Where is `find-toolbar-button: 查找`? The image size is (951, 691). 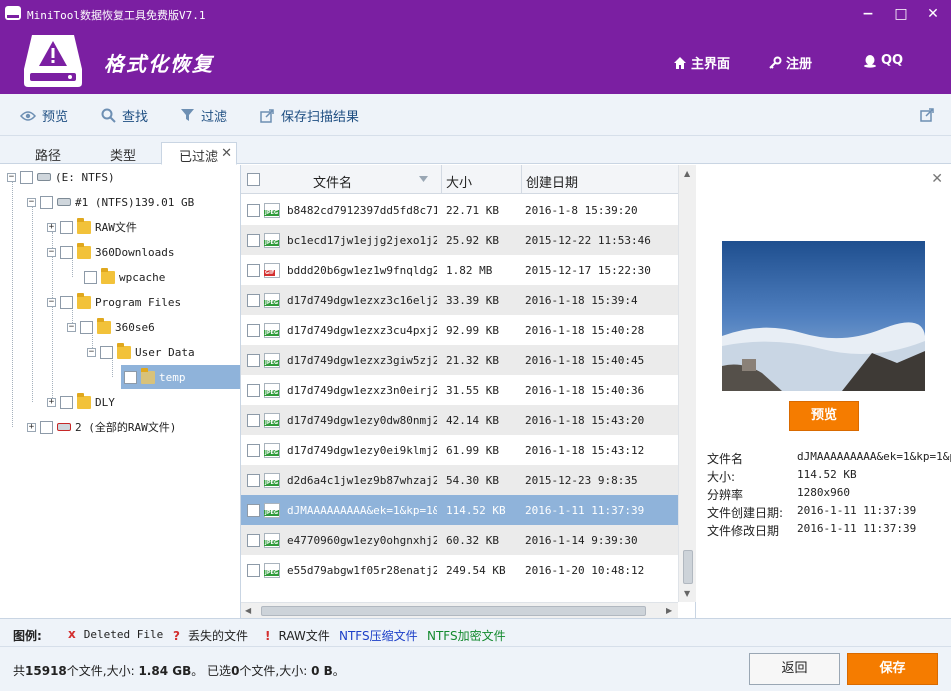
find-toolbar-button: 查找 is located at coordinates (124, 115).